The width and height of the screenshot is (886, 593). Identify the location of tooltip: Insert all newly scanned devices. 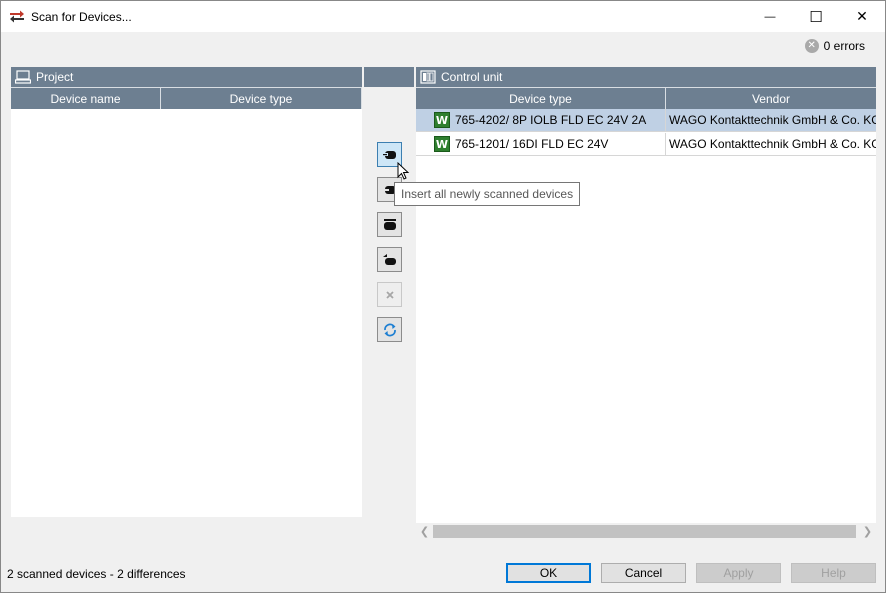
(487, 194).